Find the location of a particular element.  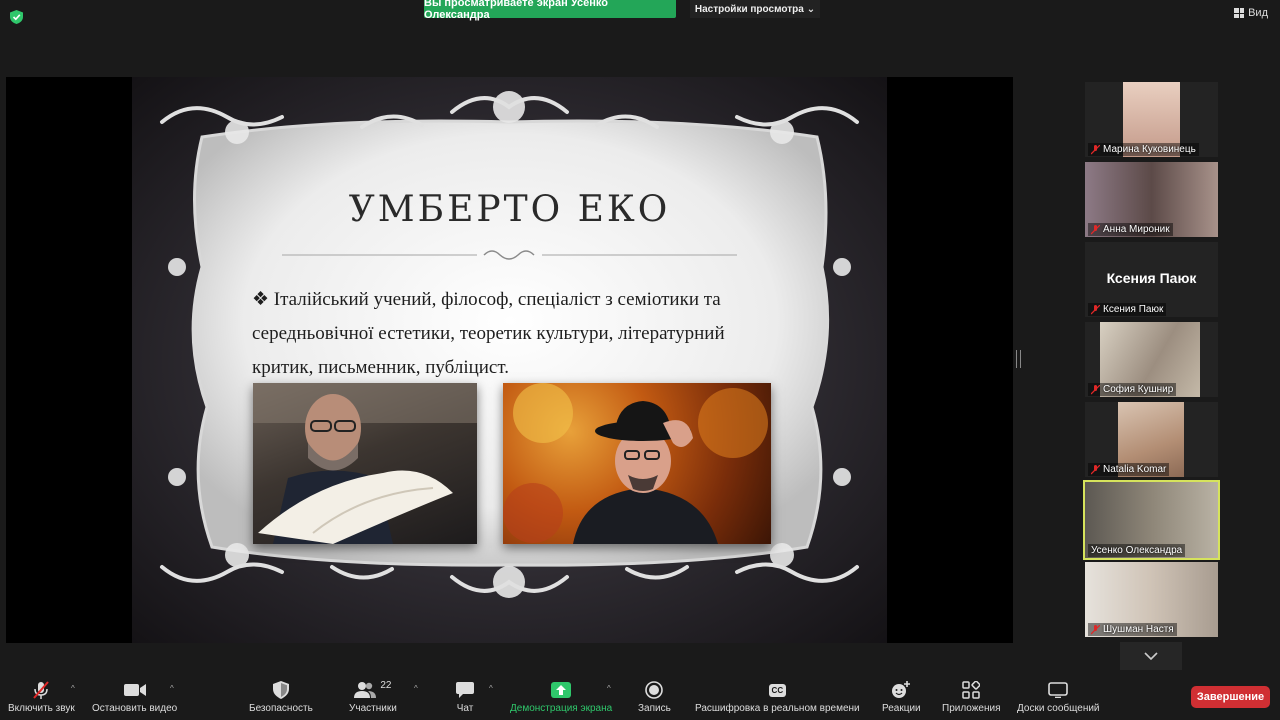

photo-reading-book is located at coordinates (365, 463).